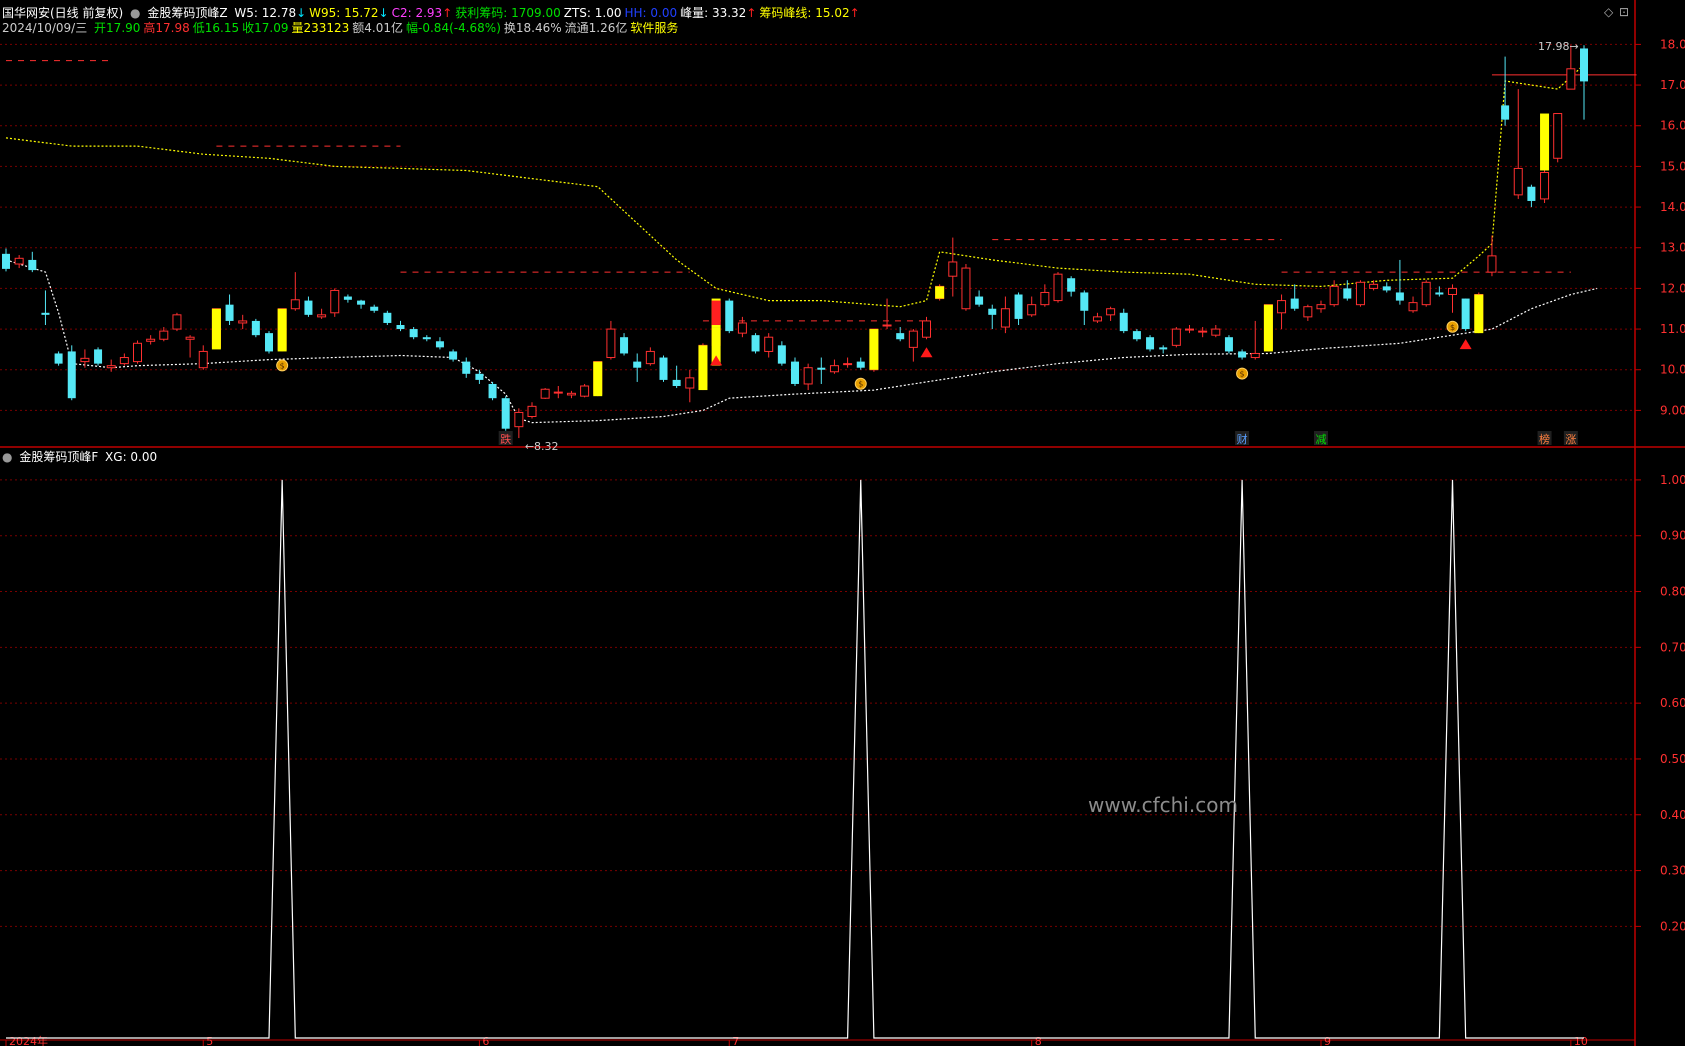 This screenshot has width=1685, height=1046. I want to click on ohlc-value-1: 高17.98, so click(166, 28).